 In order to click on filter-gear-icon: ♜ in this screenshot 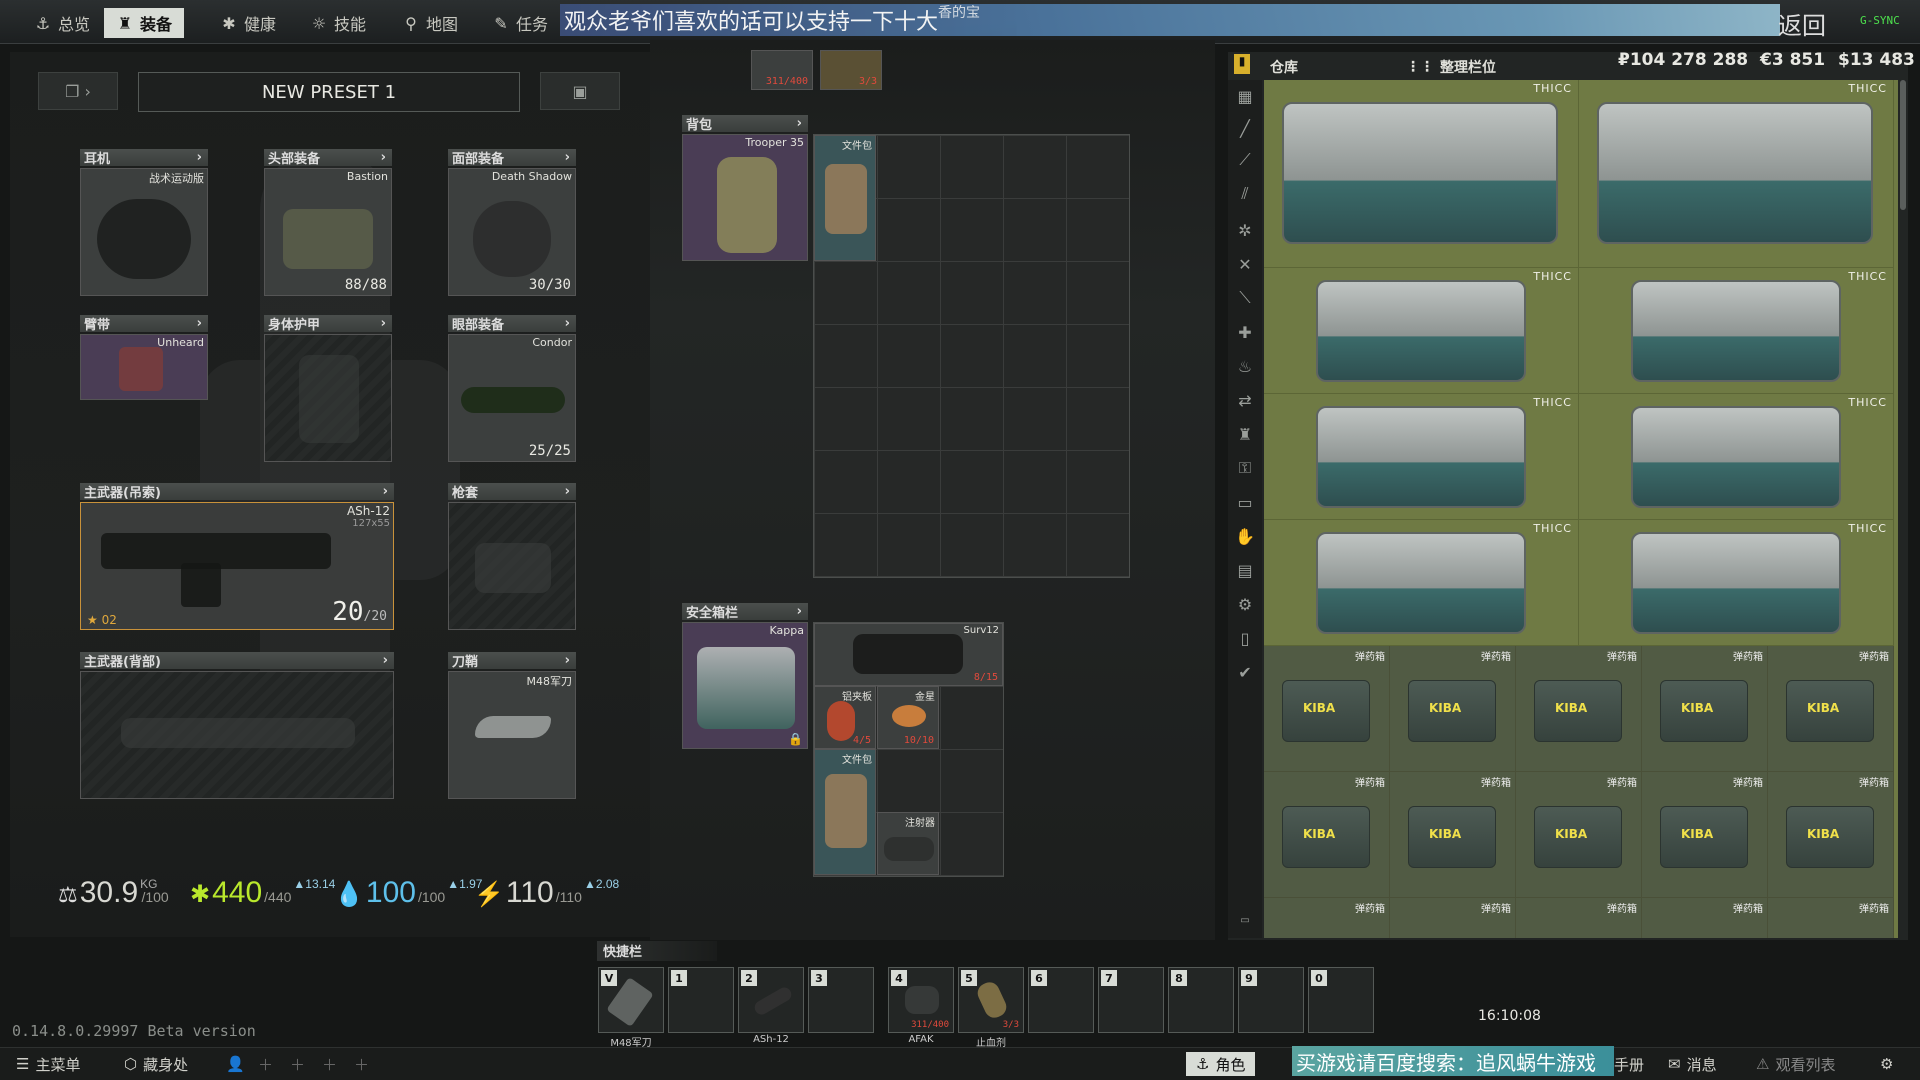, I will do `click(1245, 434)`.